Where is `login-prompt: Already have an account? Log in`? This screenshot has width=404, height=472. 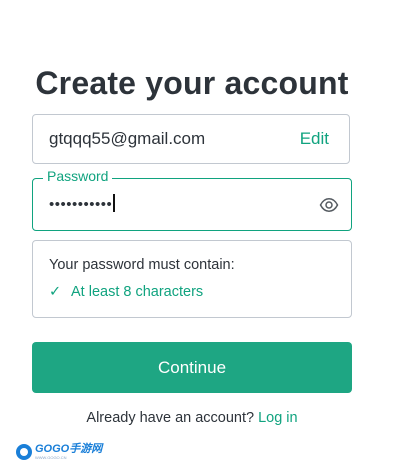 login-prompt: Already have an account? Log in is located at coordinates (192, 418).